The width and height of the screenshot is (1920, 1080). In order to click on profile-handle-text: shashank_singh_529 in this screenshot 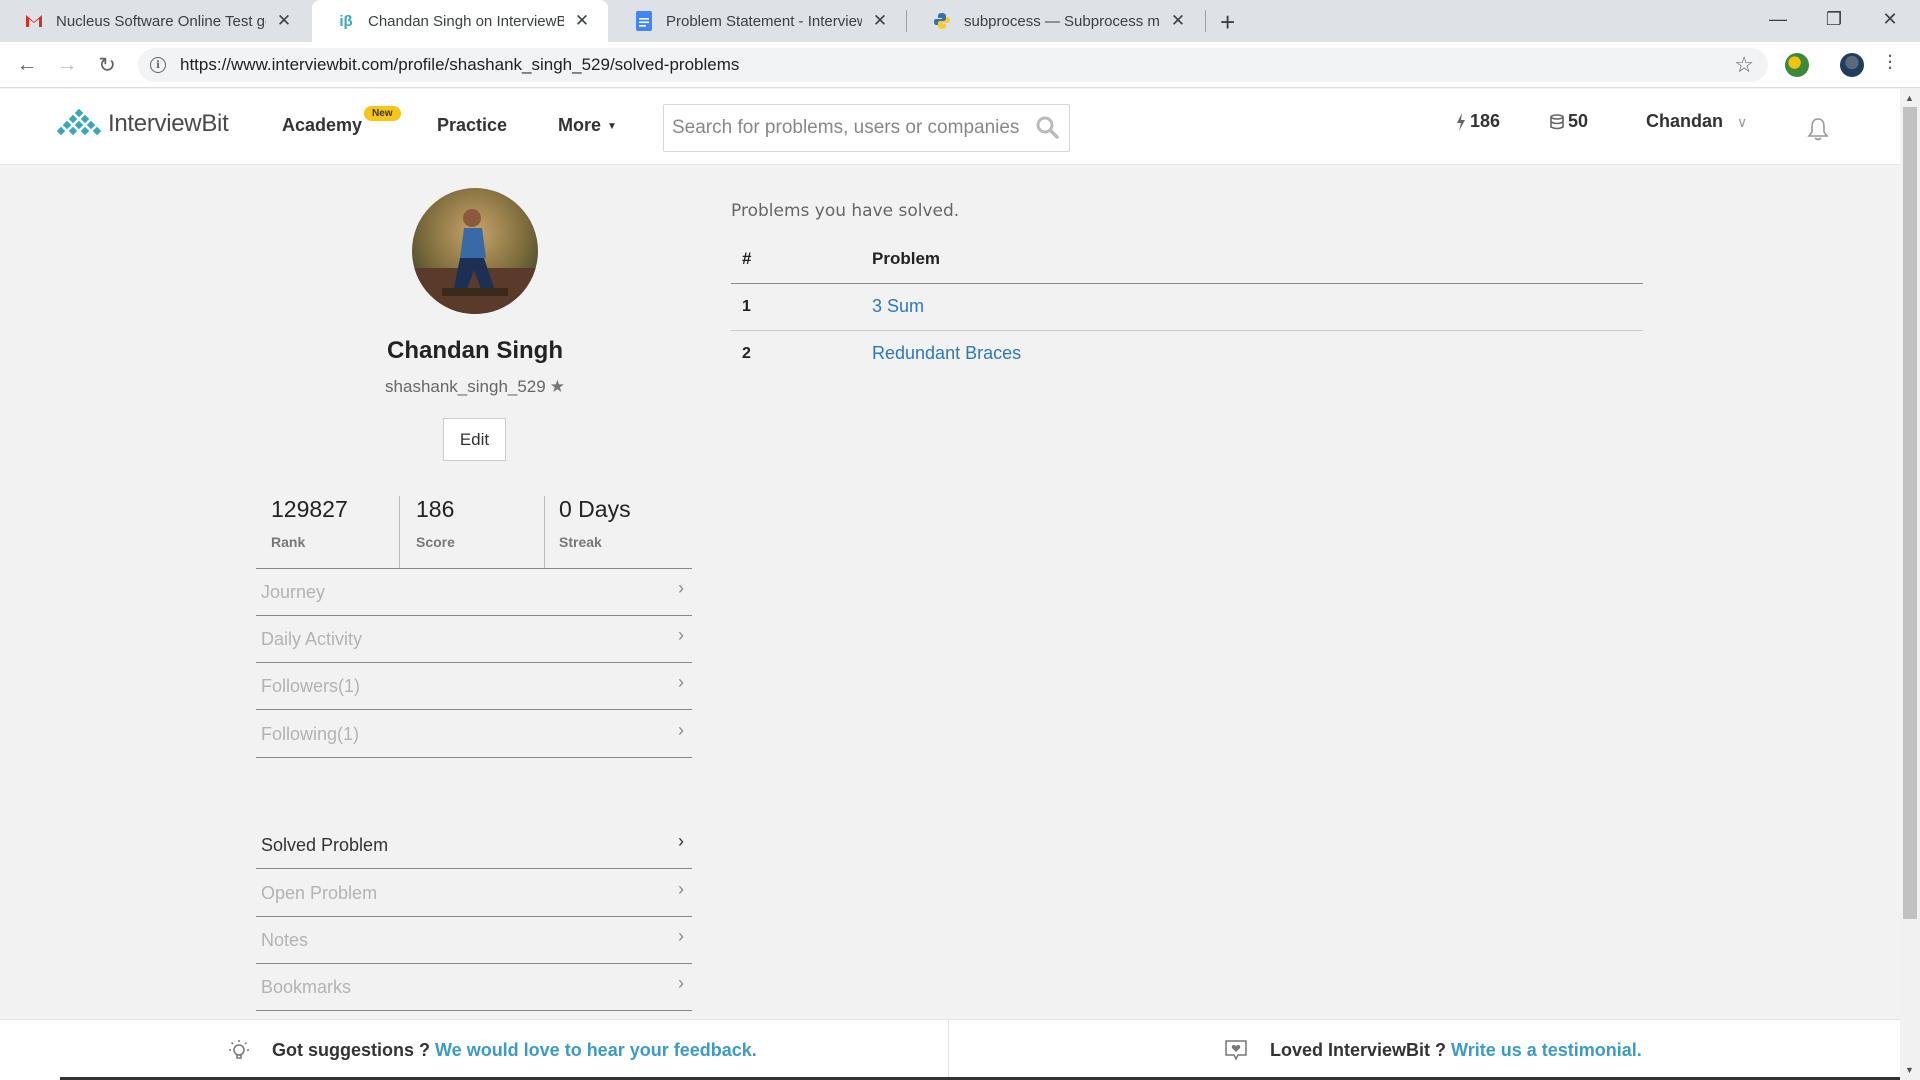, I will do `click(465, 386)`.